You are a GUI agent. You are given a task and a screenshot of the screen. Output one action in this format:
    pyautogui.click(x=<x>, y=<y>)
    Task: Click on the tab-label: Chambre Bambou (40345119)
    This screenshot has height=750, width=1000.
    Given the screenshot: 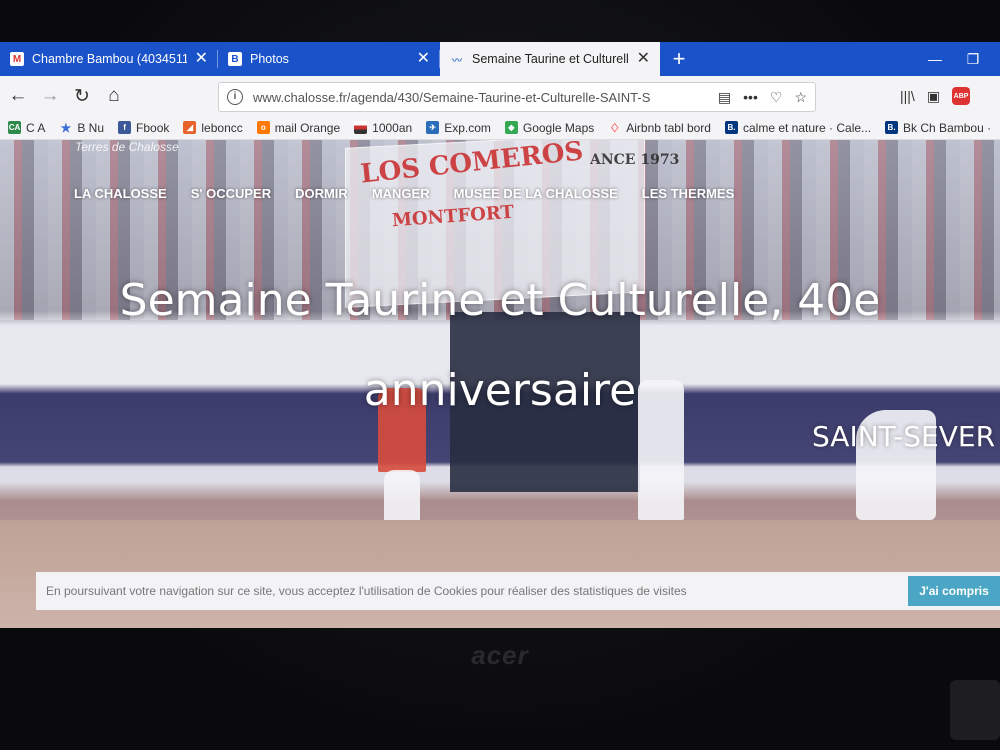 What is the action you would take?
    pyautogui.click(x=109, y=59)
    